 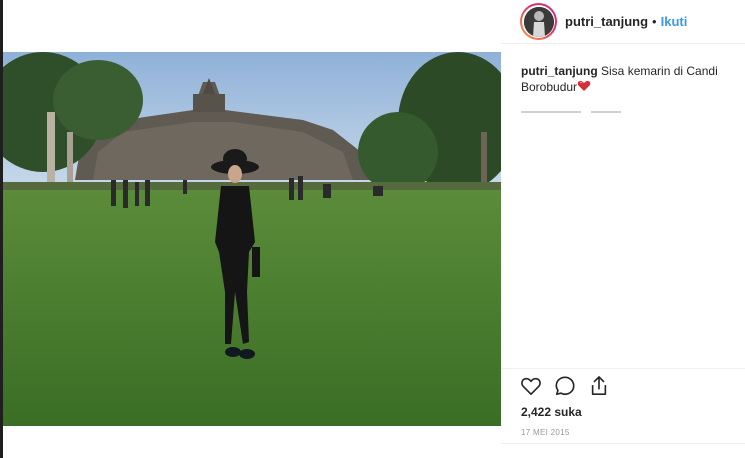 What do you see at coordinates (623, 443) in the screenshot?
I see `bottom-divider` at bounding box center [623, 443].